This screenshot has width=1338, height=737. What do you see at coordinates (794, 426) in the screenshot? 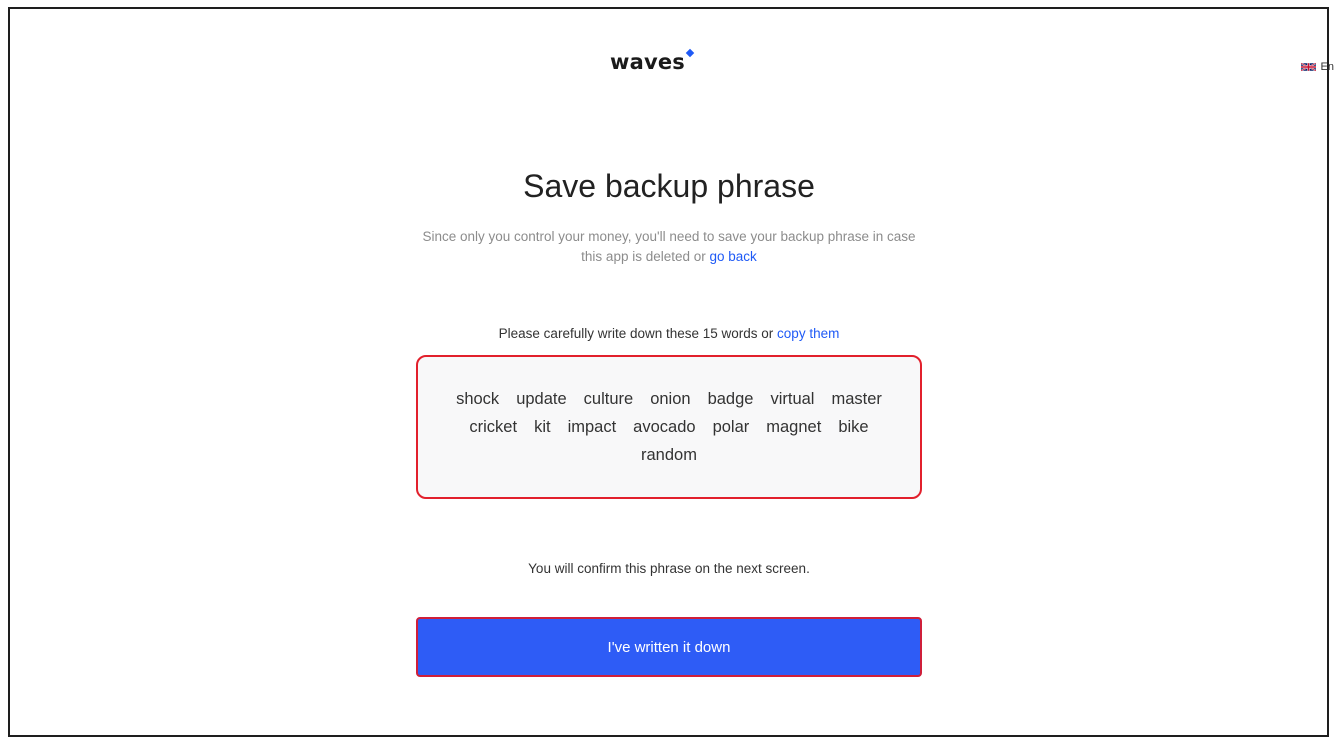
I see `phrase-word: magnet` at bounding box center [794, 426].